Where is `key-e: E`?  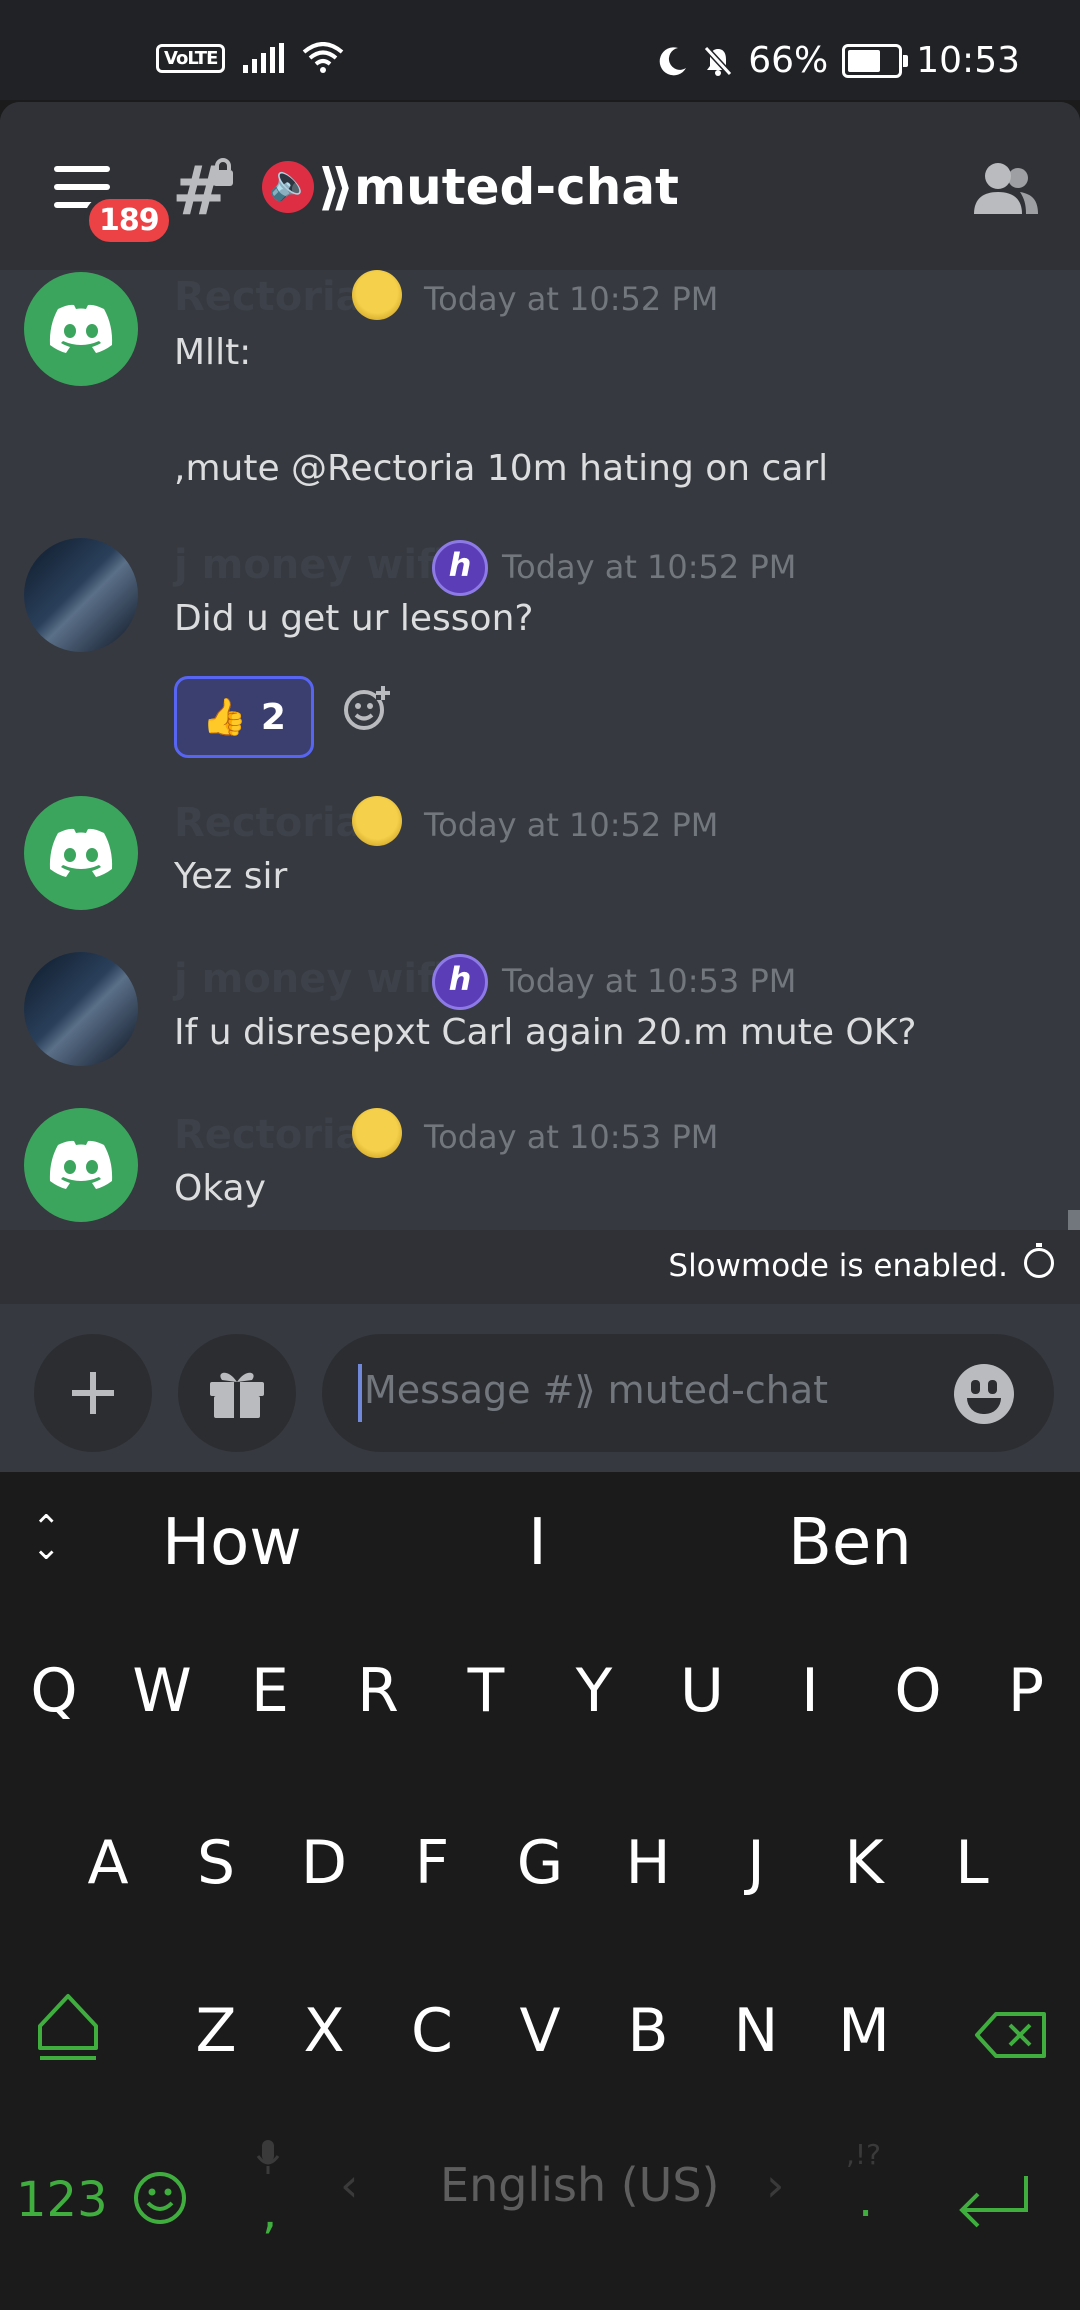 key-e: E is located at coordinates (270, 1691).